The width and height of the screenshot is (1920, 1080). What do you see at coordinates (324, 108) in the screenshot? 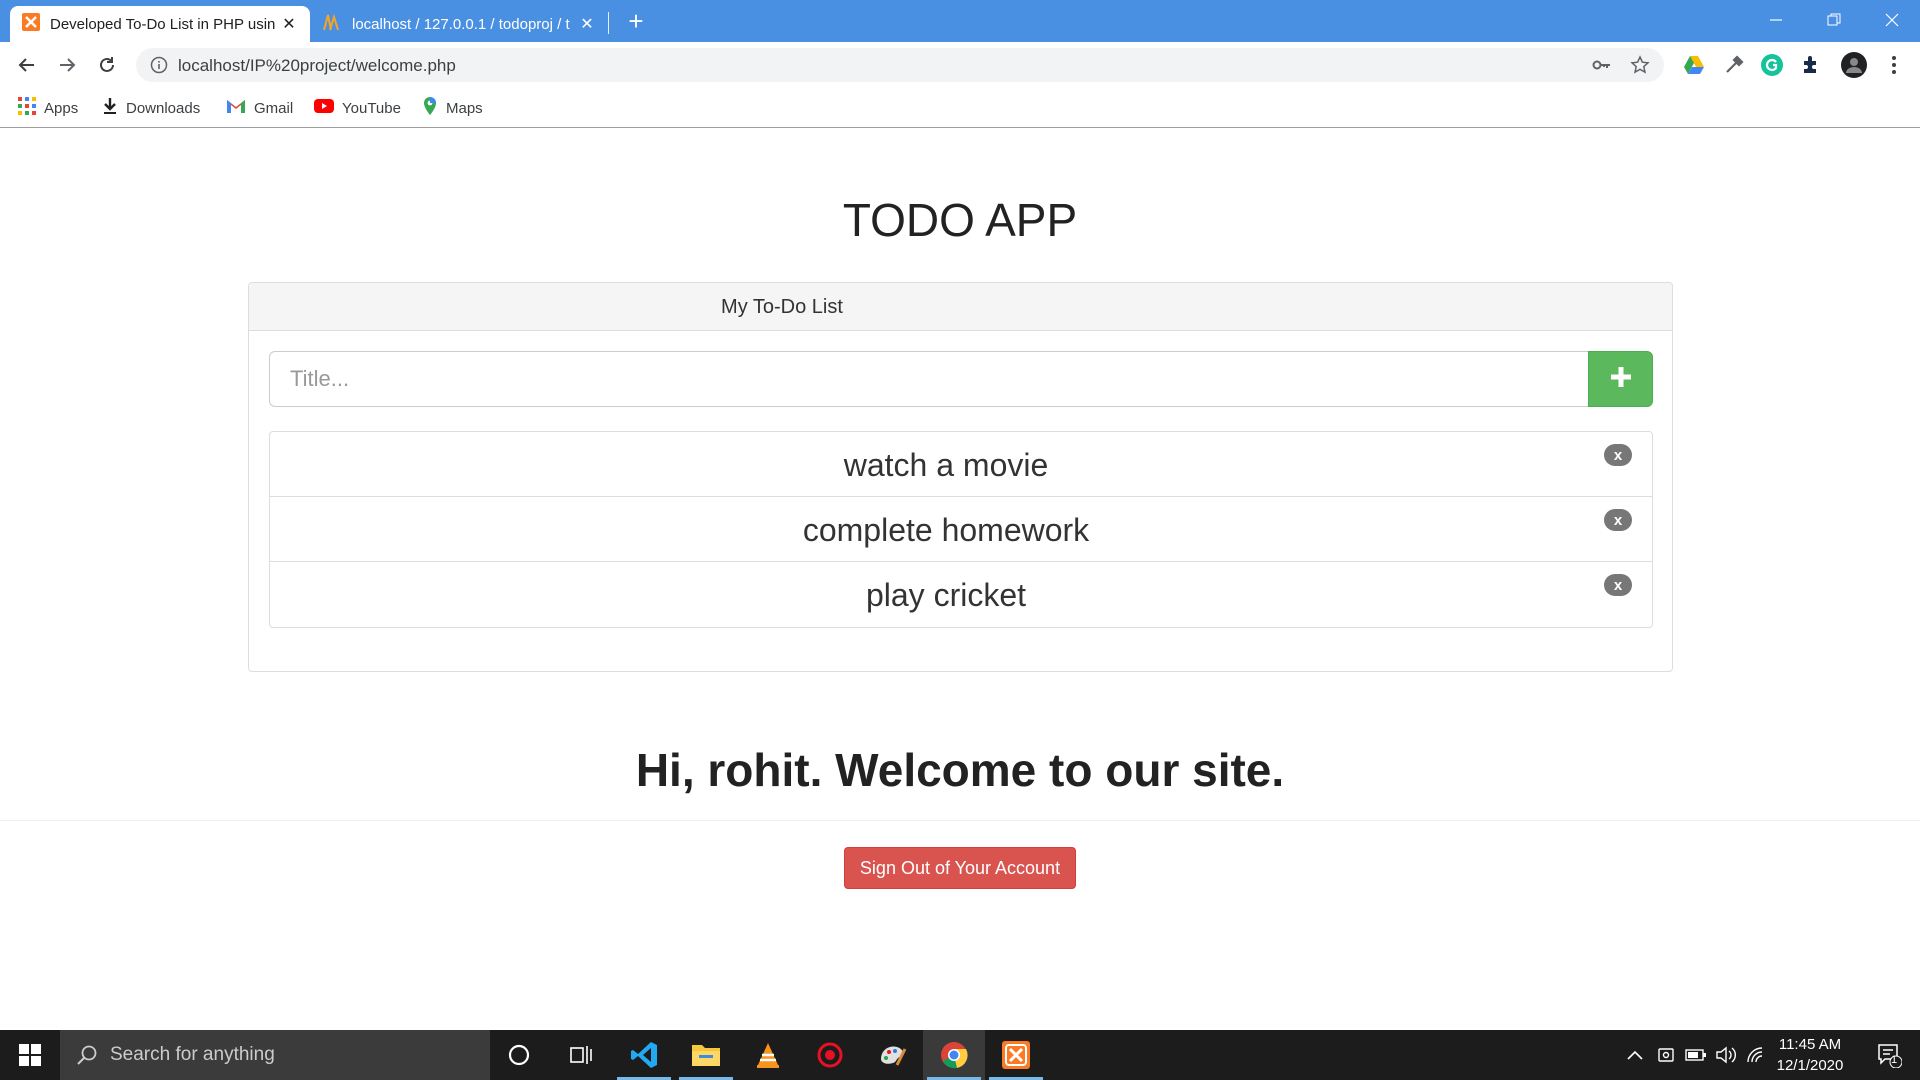
I see `youtube-icon` at bounding box center [324, 108].